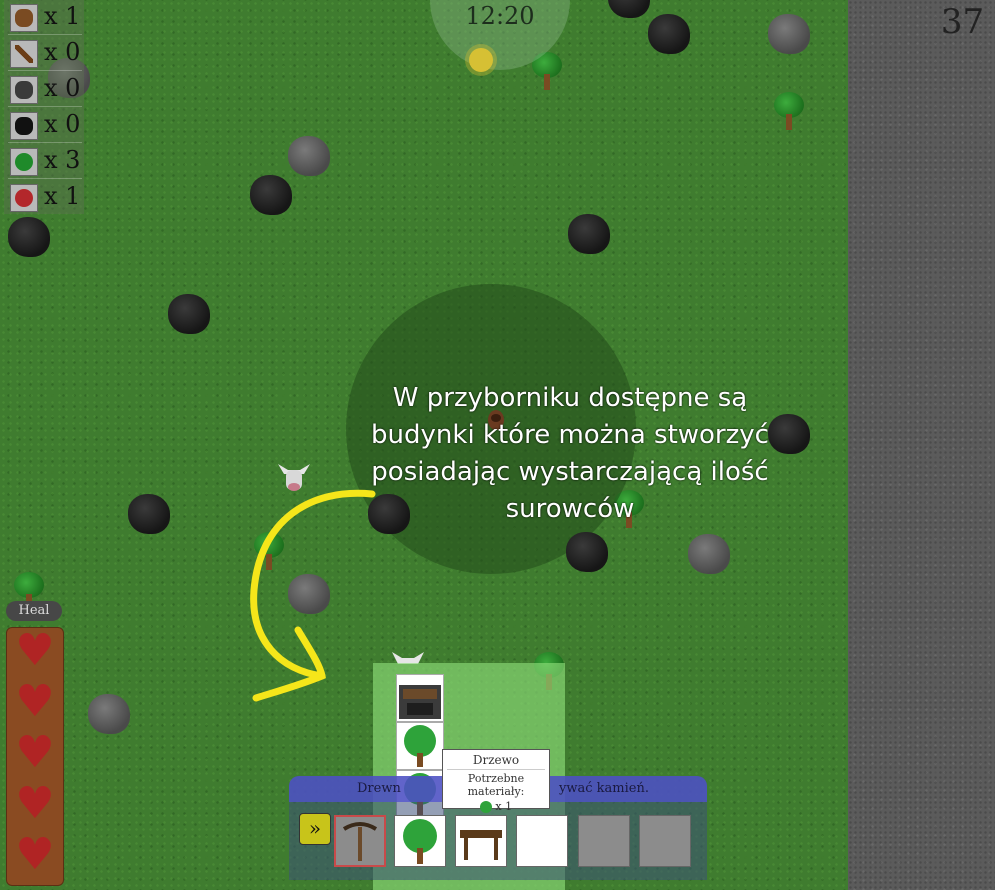 The image size is (995, 890). What do you see at coordinates (921, 445) in the screenshot?
I see `road-area` at bounding box center [921, 445].